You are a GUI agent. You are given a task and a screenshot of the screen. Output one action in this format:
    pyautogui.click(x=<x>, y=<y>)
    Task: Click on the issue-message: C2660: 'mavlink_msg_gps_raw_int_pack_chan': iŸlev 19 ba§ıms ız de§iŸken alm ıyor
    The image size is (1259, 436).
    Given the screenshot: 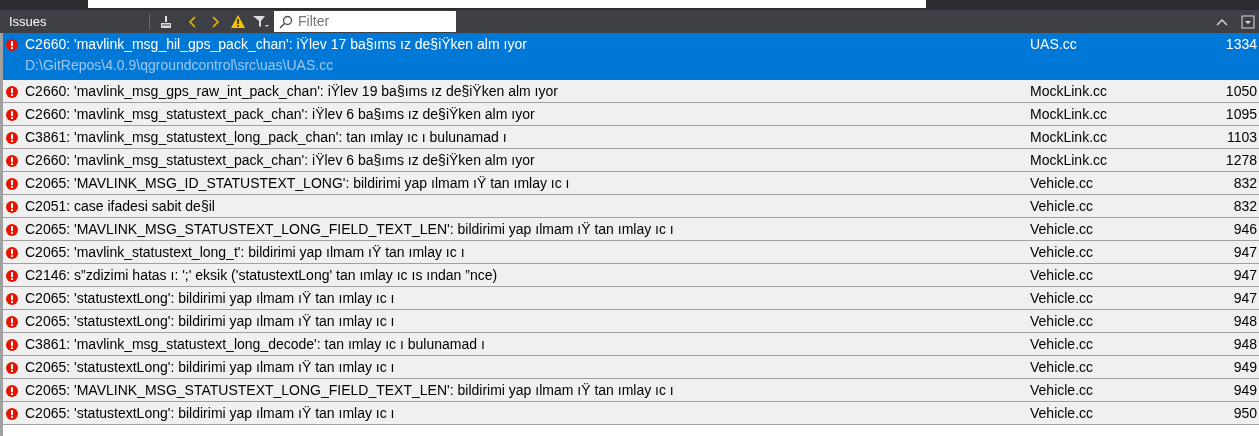 What is the action you would take?
    pyautogui.click(x=292, y=91)
    